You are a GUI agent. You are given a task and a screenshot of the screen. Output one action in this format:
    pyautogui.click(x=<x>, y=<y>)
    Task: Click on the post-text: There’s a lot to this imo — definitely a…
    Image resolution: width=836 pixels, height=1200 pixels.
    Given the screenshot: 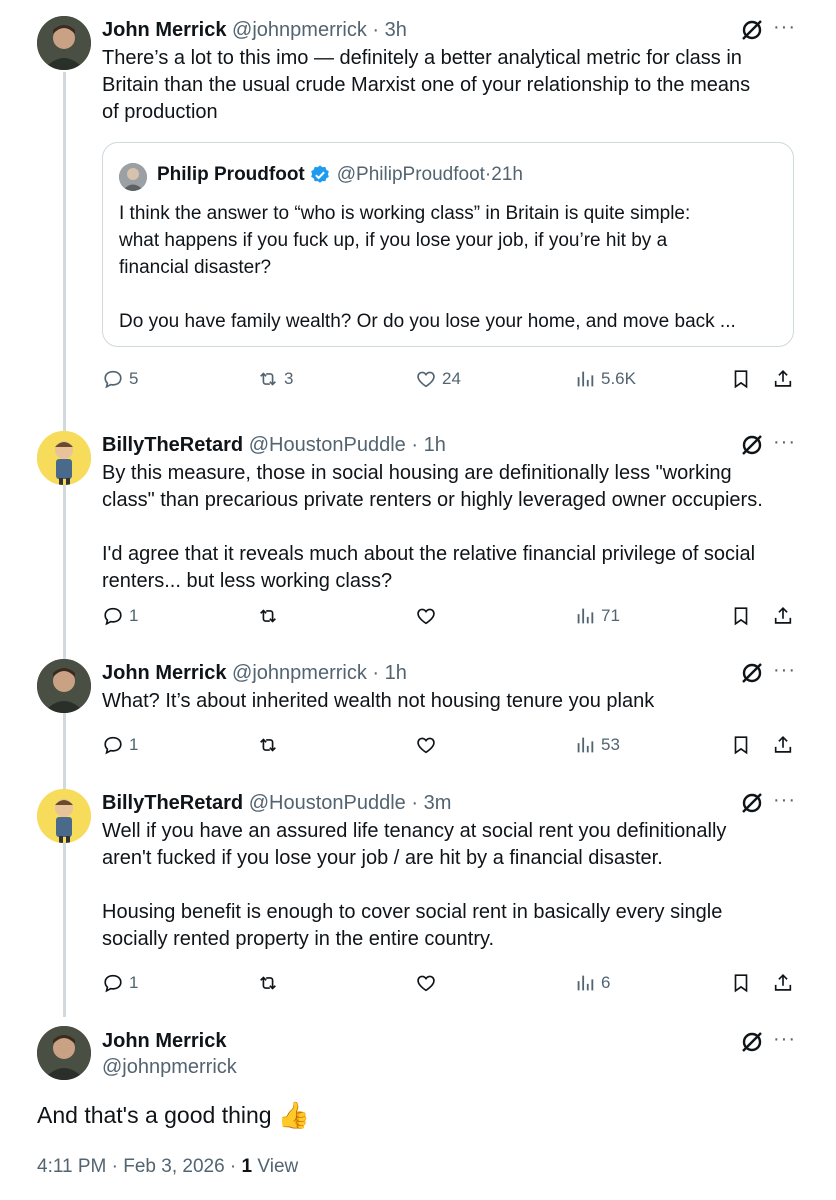 What is the action you would take?
    pyautogui.click(x=426, y=85)
    